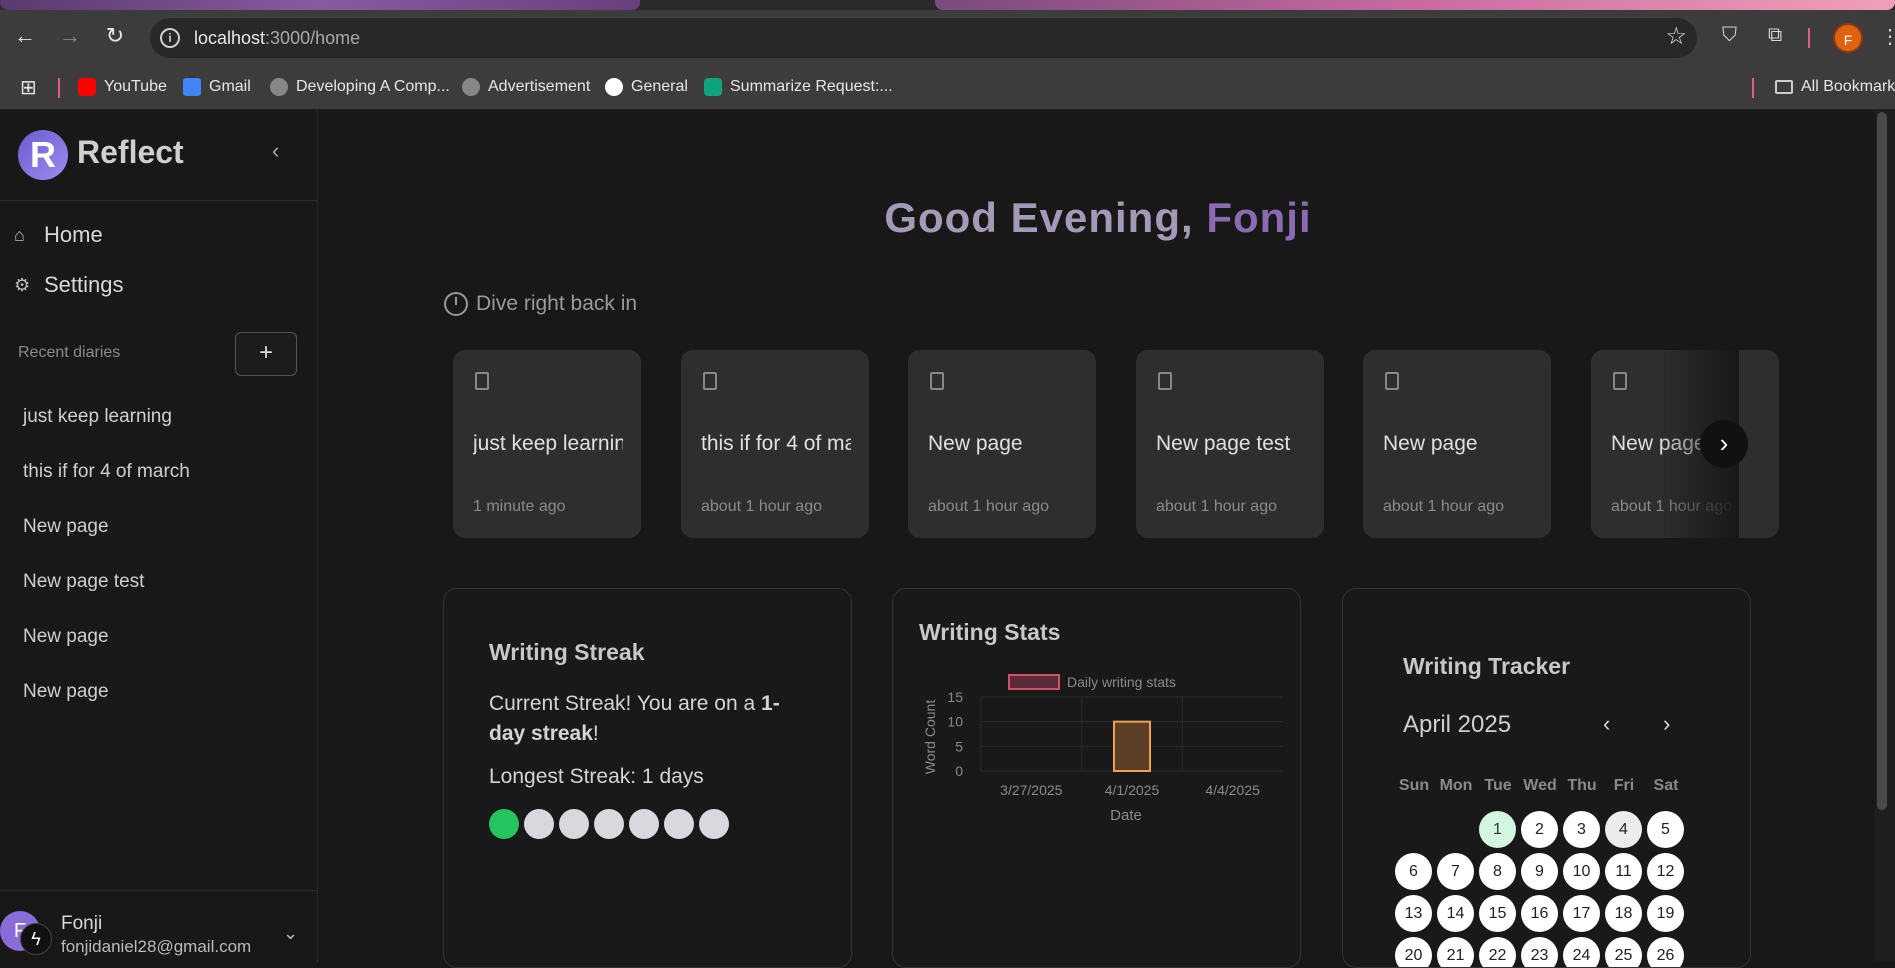 The height and width of the screenshot is (968, 1895). What do you see at coordinates (1230, 444) in the screenshot?
I see `diary-card: New page test about 1 hour ago` at bounding box center [1230, 444].